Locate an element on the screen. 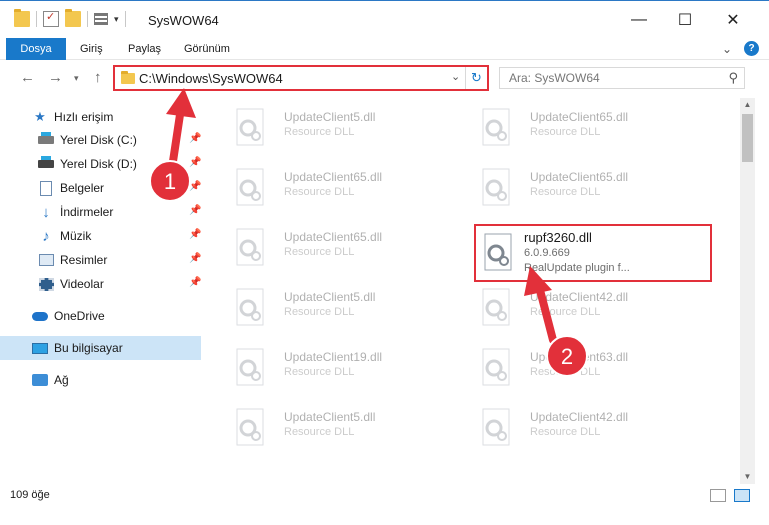 The height and width of the screenshot is (525, 769). tab-file: Dosya is located at coordinates (36, 49).